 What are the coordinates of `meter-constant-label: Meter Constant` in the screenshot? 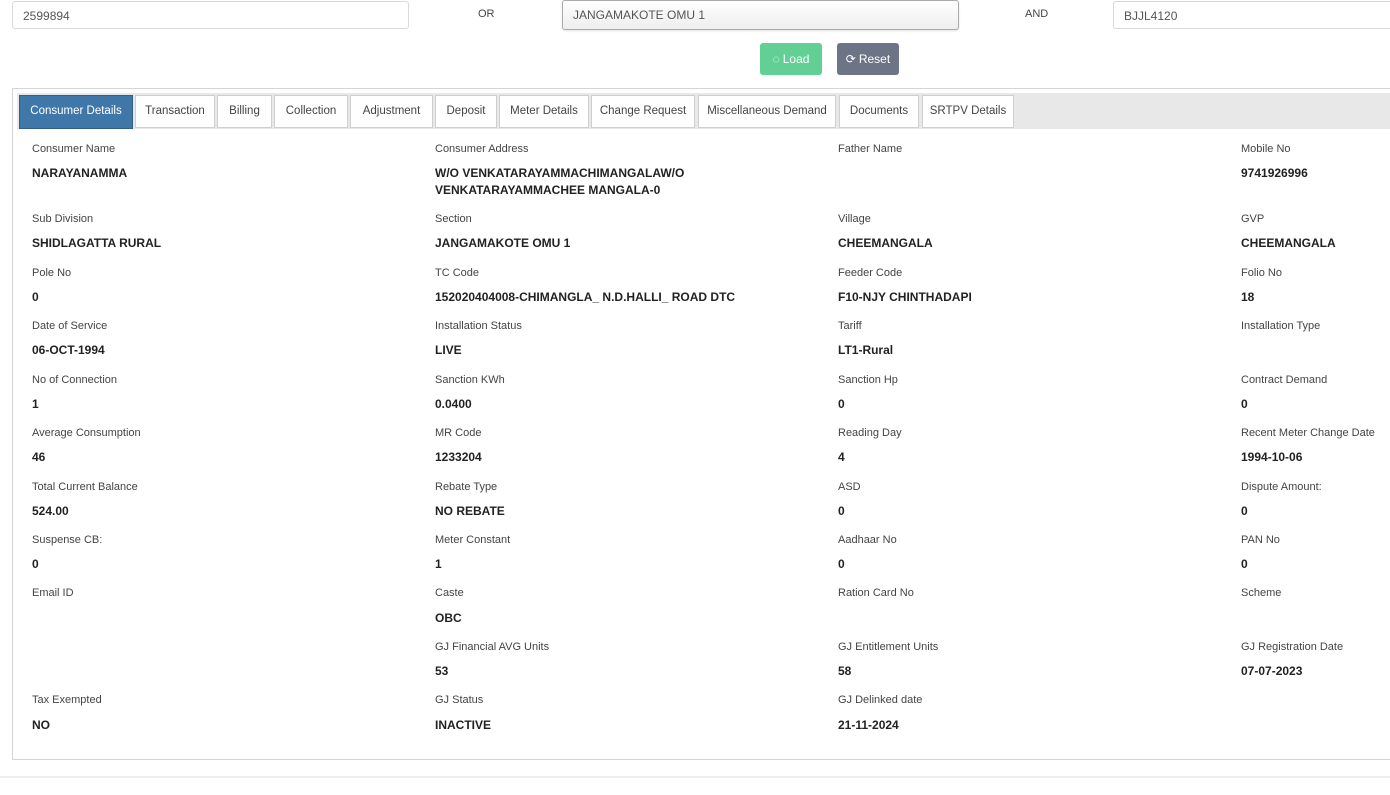 It's located at (473, 540).